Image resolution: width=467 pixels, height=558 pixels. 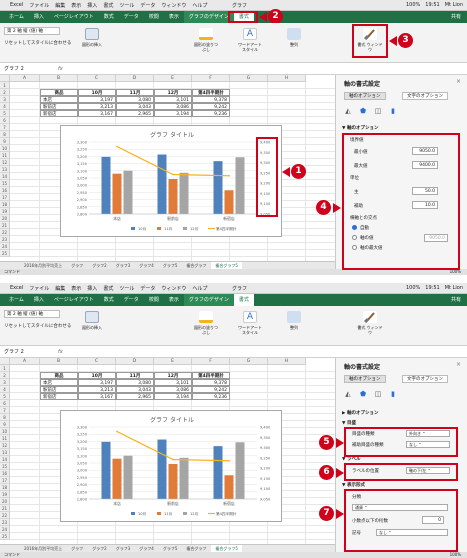 What do you see at coordinates (353, 485) in the screenshot?
I see `section-number: ▼ 表示形式` at bounding box center [353, 485].